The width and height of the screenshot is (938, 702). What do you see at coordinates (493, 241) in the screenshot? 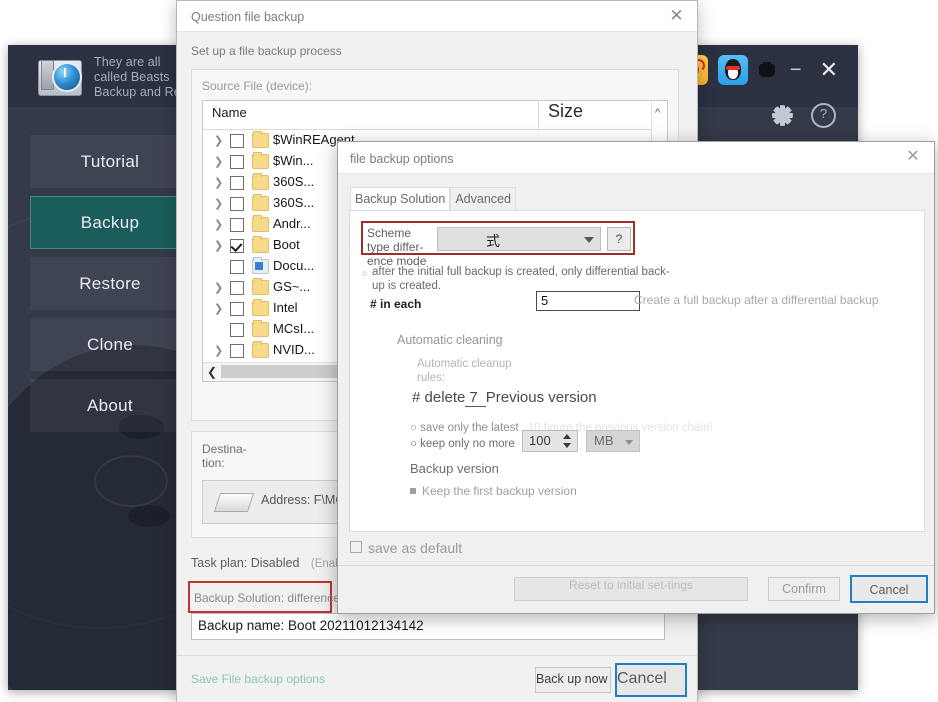
I see `scheme-type-value: 式` at bounding box center [493, 241].